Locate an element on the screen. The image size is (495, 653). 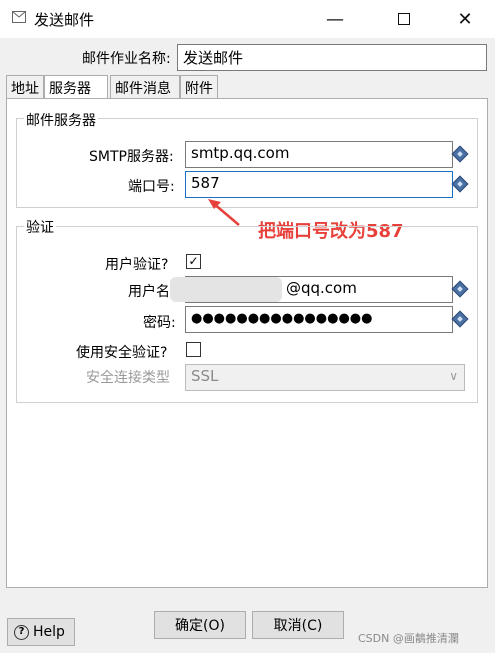
chevron-down-icon: ∨ is located at coordinates (453, 376).